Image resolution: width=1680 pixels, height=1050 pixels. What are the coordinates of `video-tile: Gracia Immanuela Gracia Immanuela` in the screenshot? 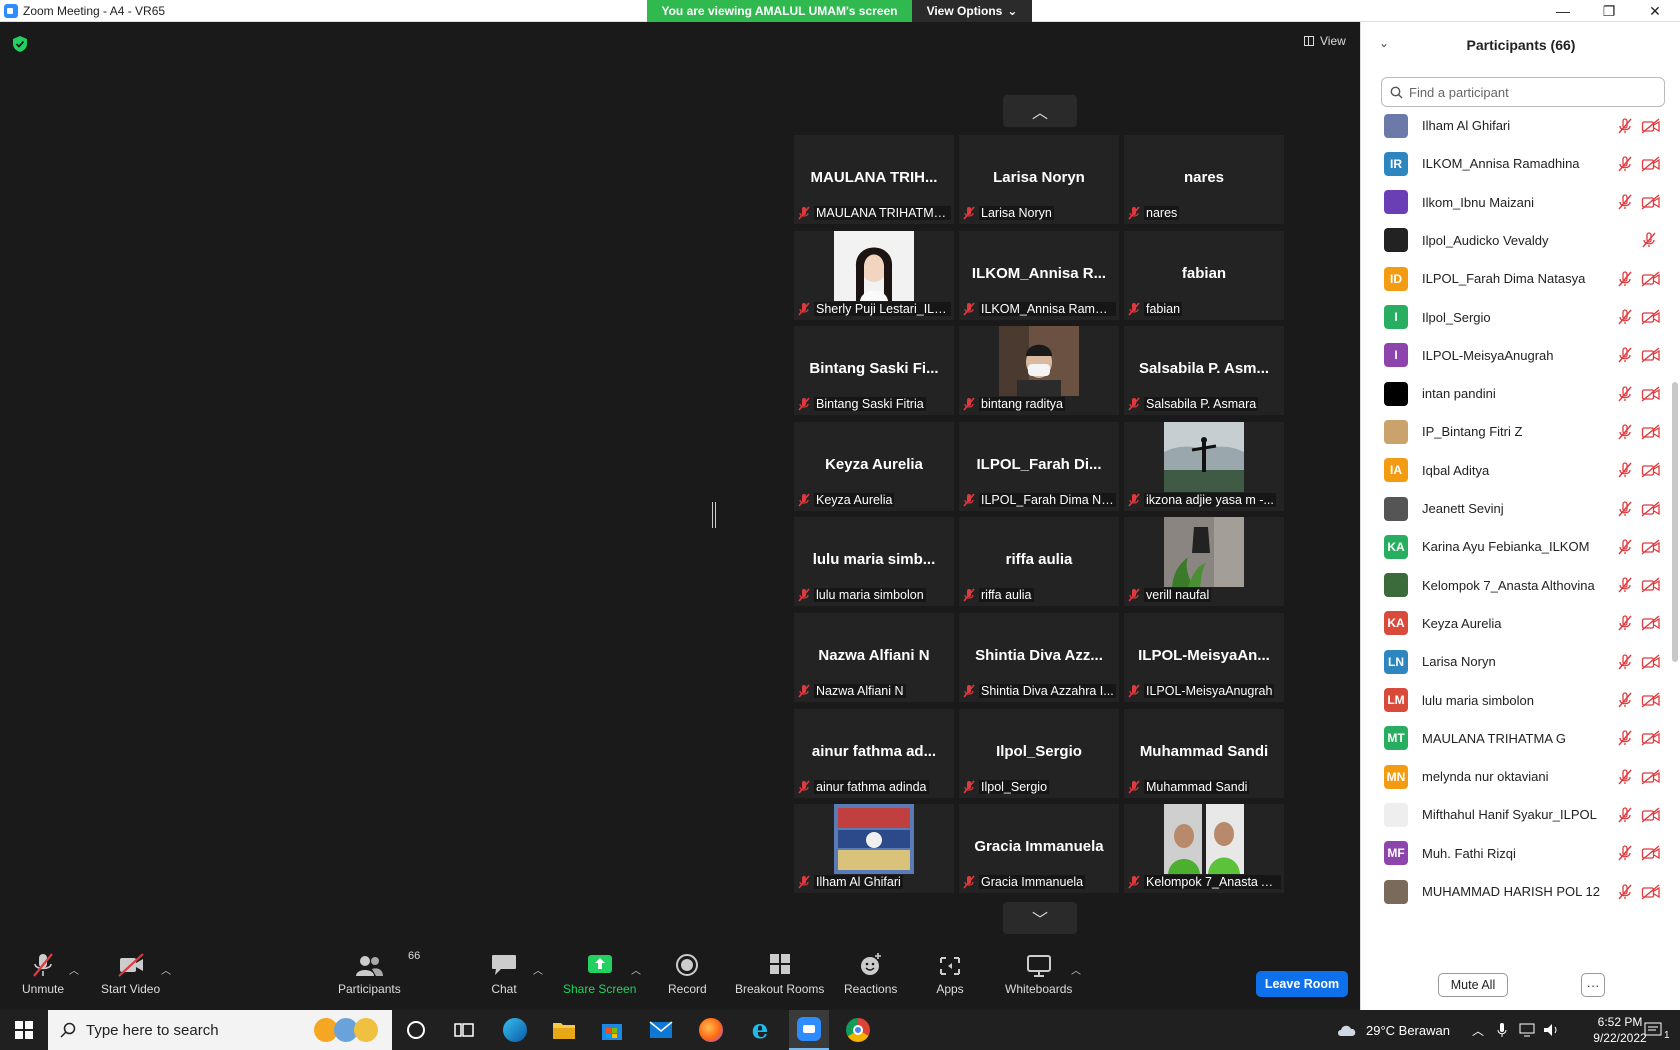 It's located at (1039, 849).